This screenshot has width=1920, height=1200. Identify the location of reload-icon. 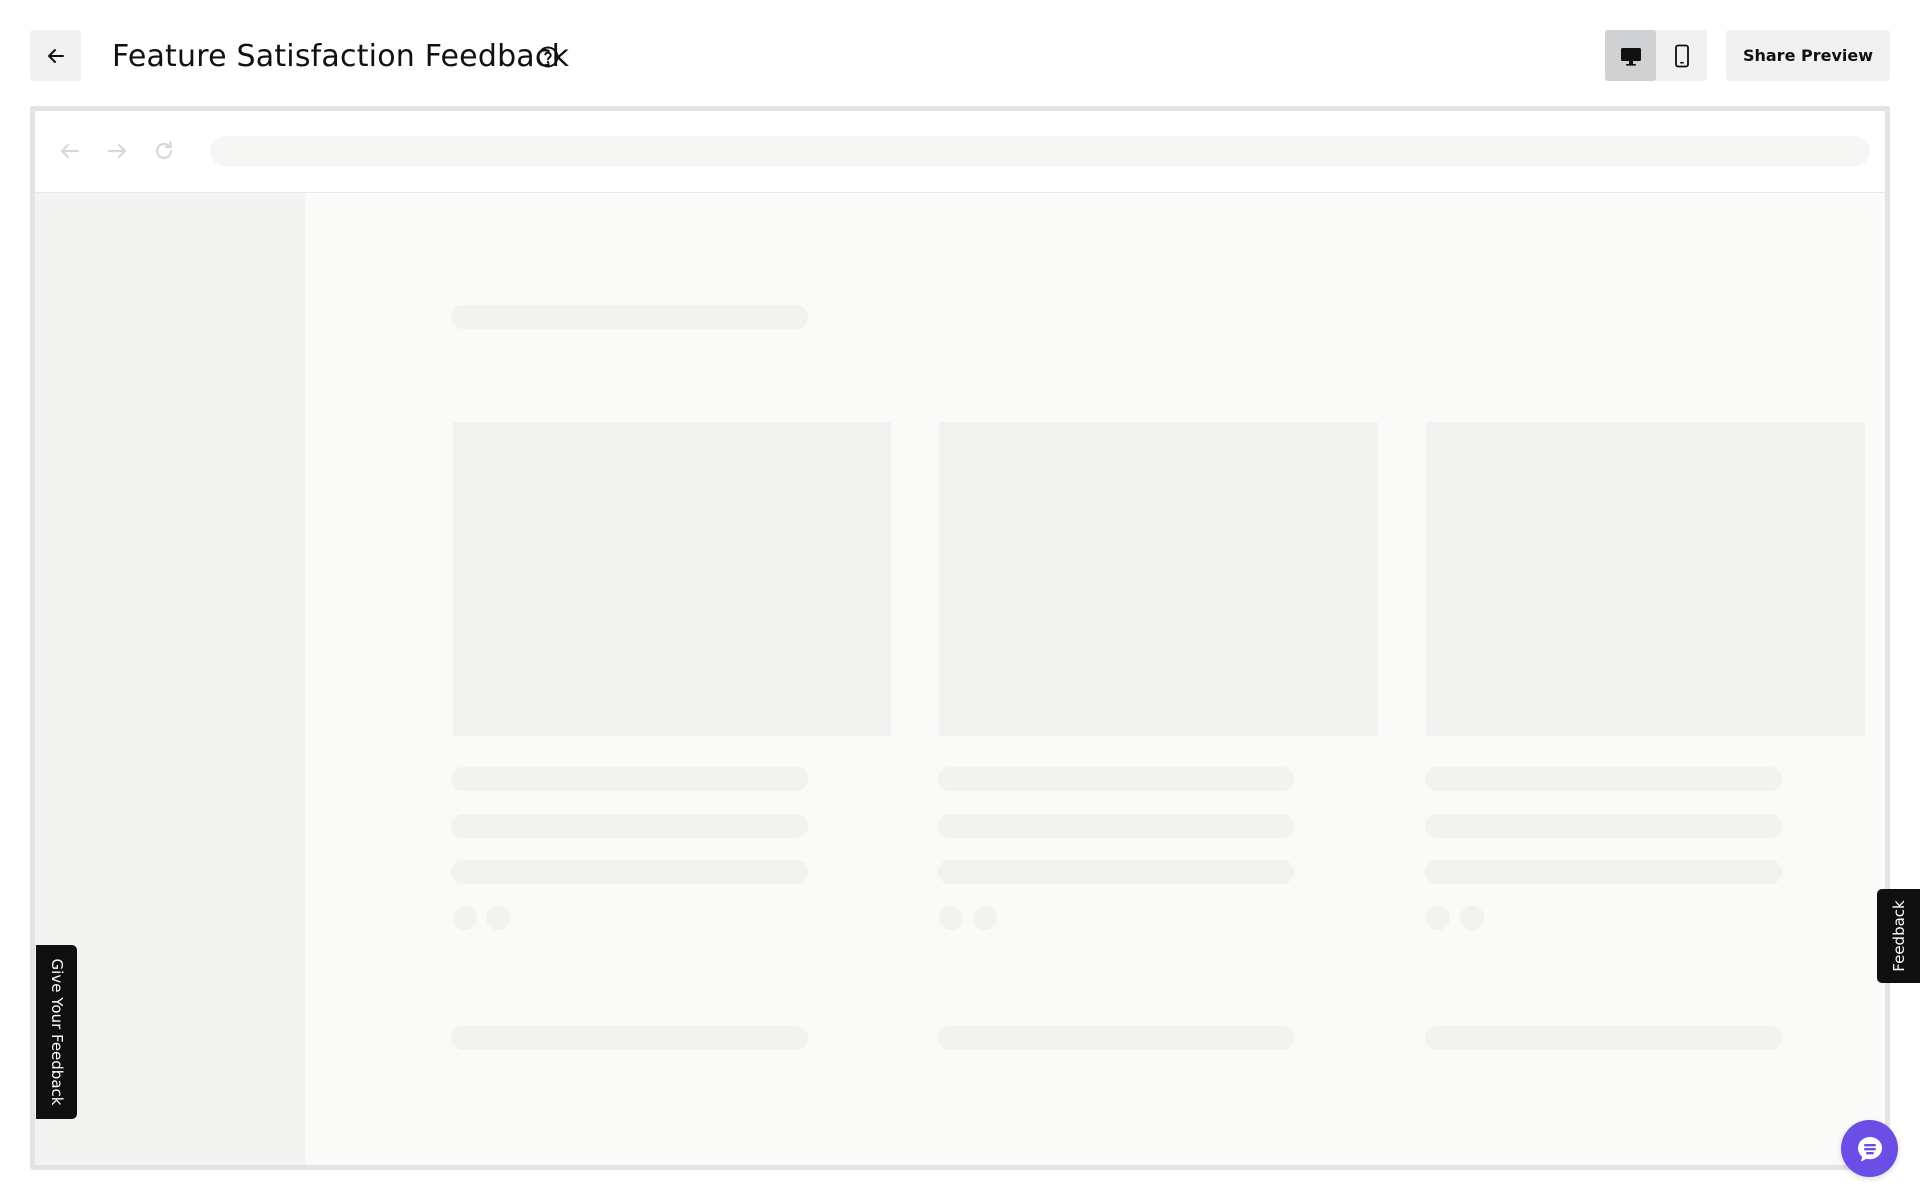
(164, 151).